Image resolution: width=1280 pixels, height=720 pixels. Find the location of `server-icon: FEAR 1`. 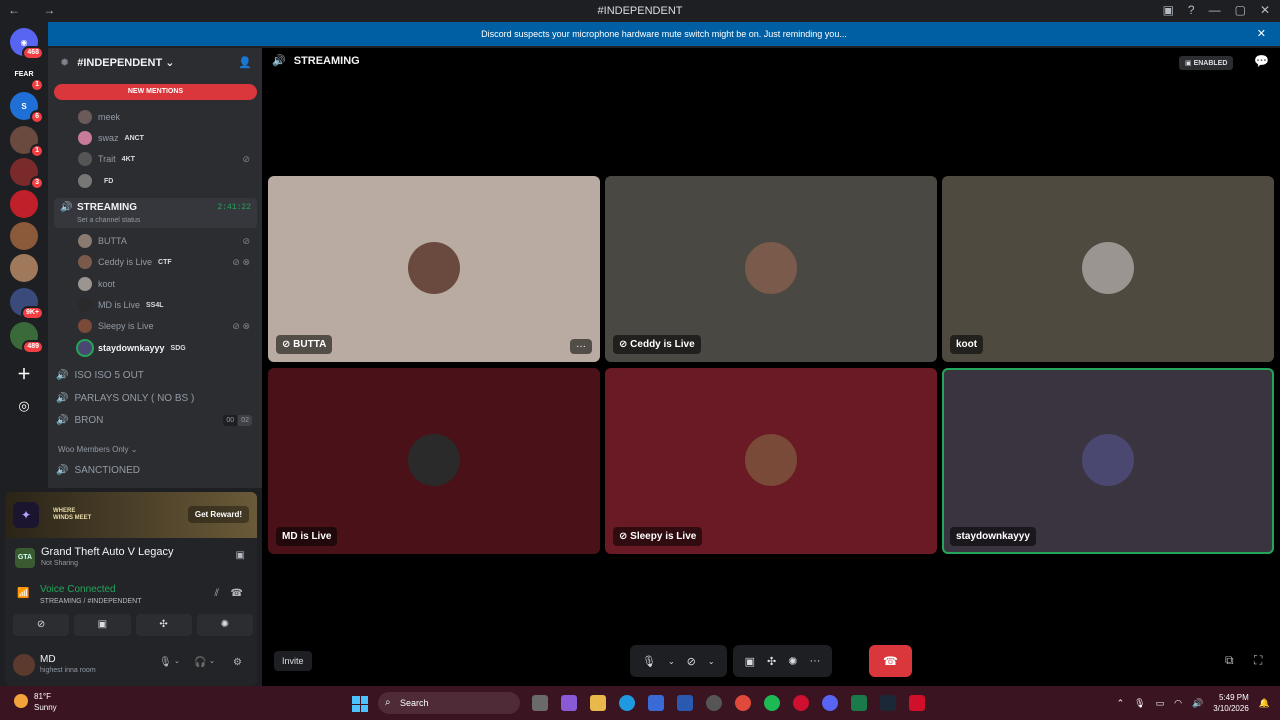

server-icon: FEAR 1 is located at coordinates (27, 76).